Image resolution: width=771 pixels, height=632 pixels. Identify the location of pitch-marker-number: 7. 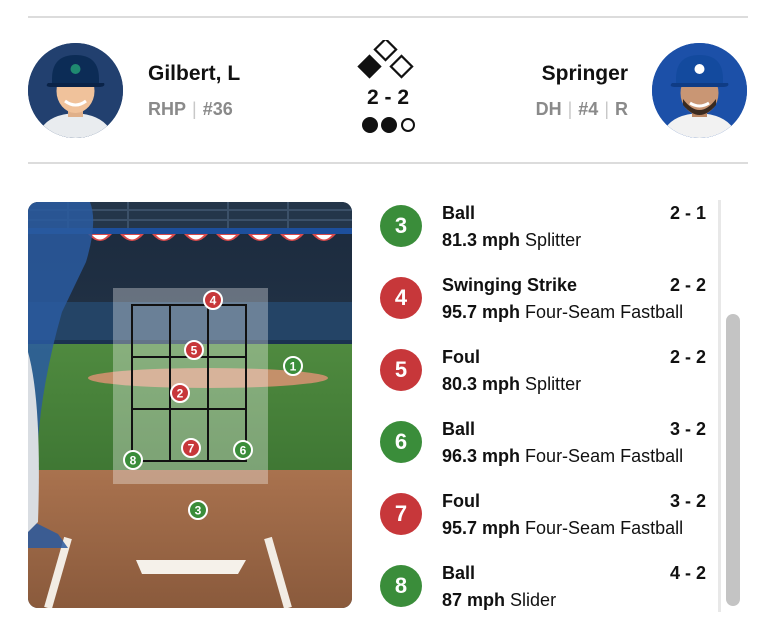
(191, 449).